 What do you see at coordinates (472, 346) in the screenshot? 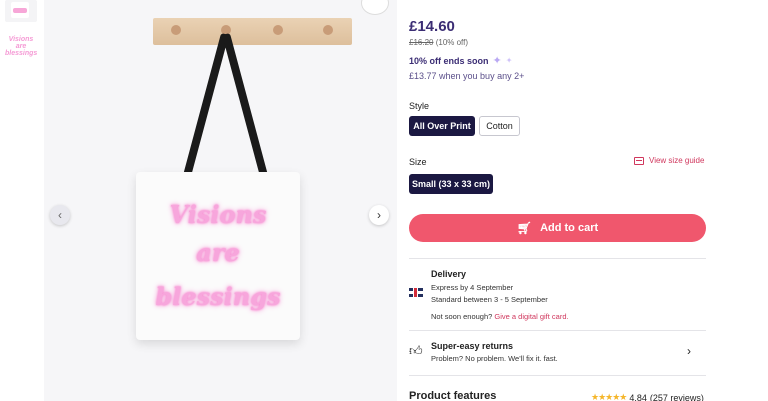
I see `returns-title: Super-easy returns` at bounding box center [472, 346].